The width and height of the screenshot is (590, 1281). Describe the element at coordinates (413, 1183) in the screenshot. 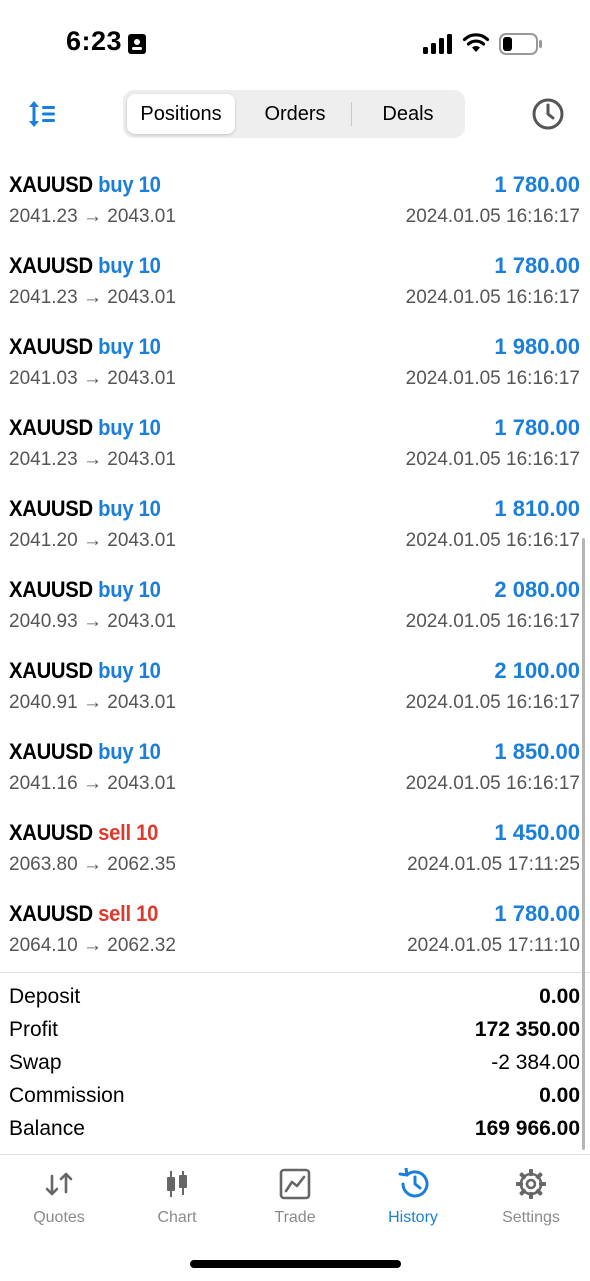

I see `history-icon` at that location.